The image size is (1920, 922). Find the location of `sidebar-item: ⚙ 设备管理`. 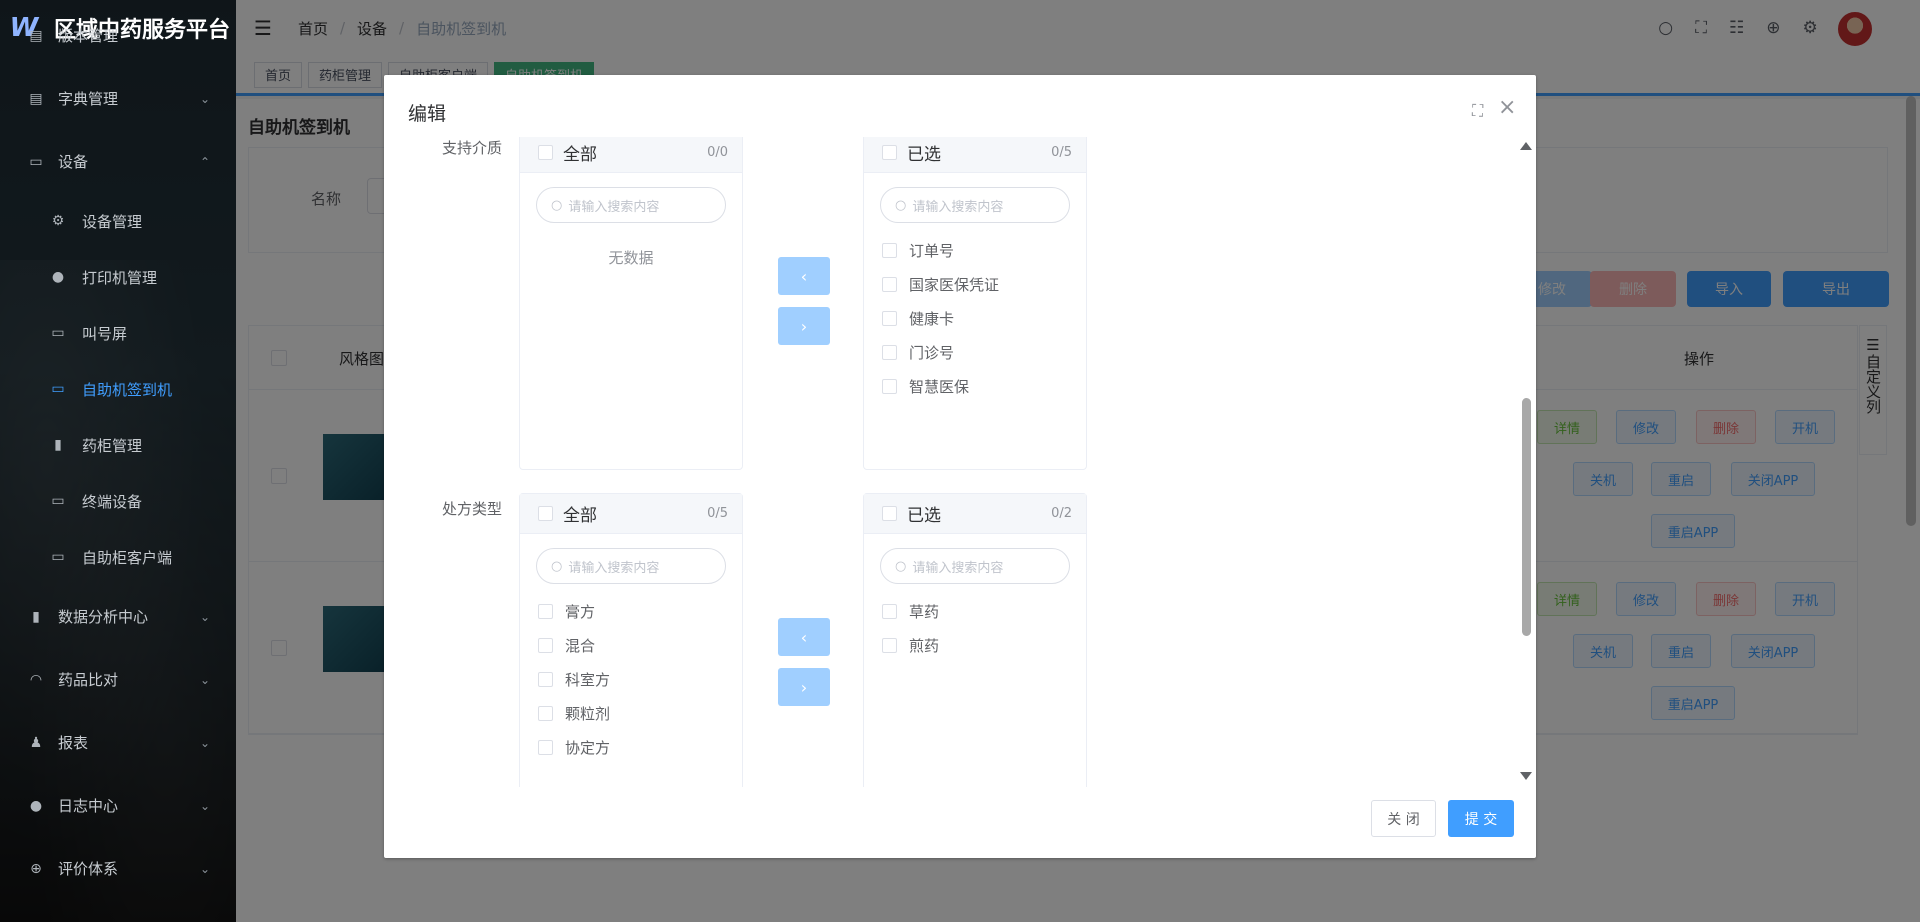

sidebar-item: ⚙ 设备管理 is located at coordinates (118, 221).